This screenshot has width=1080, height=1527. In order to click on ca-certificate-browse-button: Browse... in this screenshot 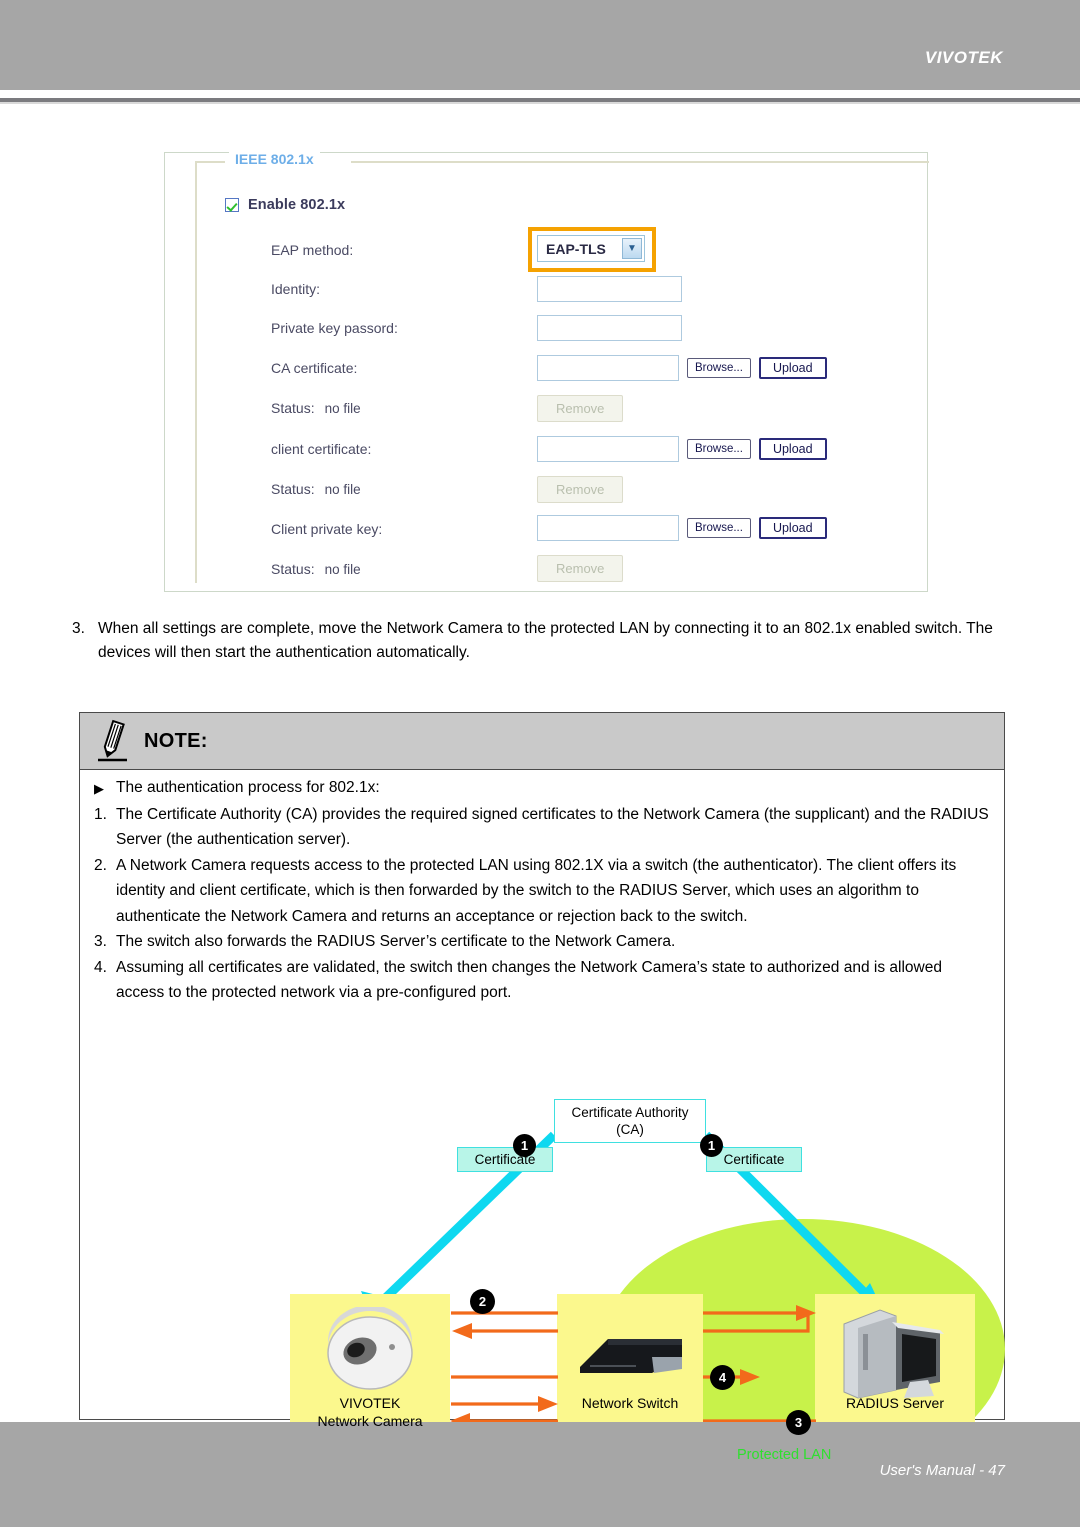, I will do `click(719, 368)`.